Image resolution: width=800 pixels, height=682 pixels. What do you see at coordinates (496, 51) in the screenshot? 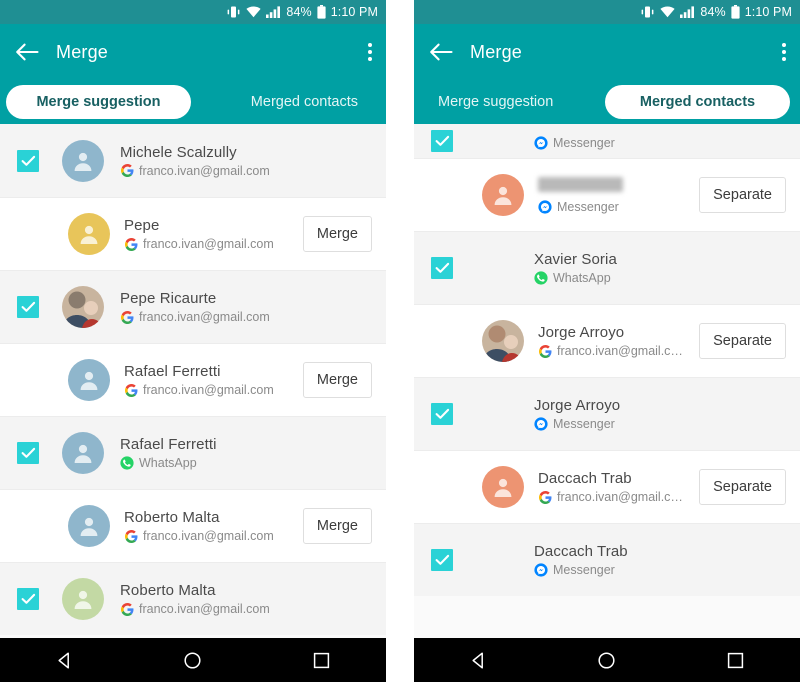
I see `page-title: Merge` at bounding box center [496, 51].